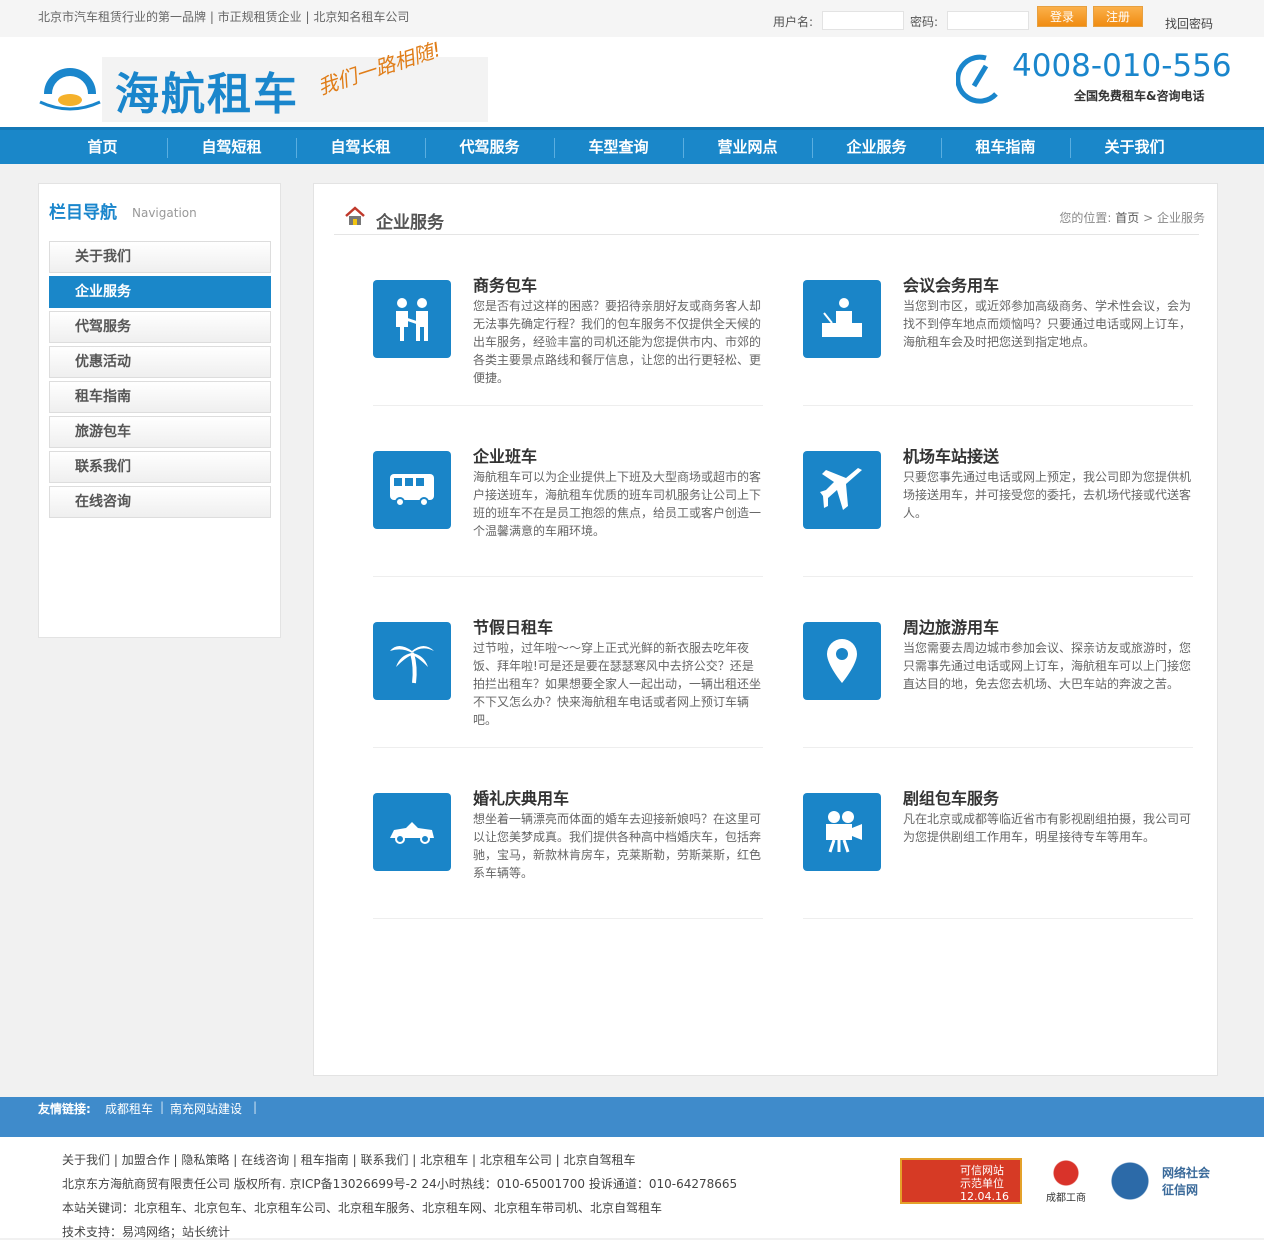 The height and width of the screenshot is (1240, 1264). I want to click on main-nav: 首页 自驾短租 自驾长租 代驾服务 车型查询 营业网点 企业服务 租车指南 关于我们, so click(632, 145).